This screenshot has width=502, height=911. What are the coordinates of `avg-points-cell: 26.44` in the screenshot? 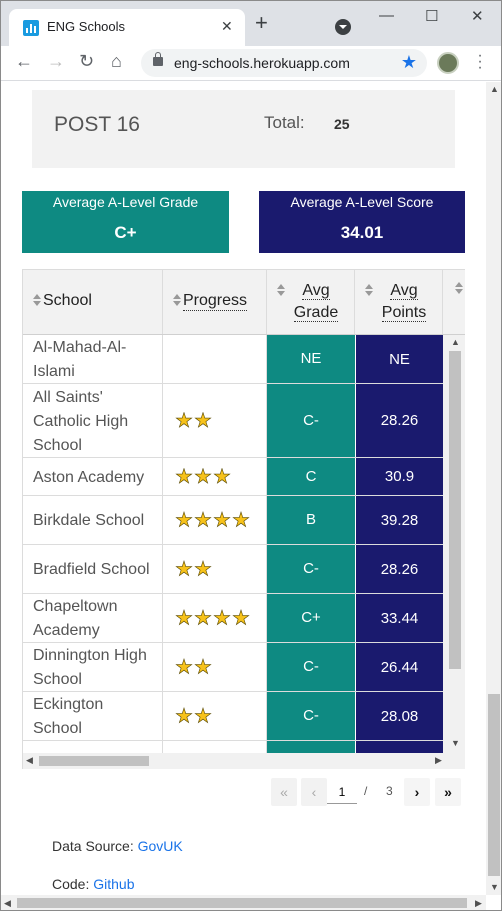 It's located at (399, 667).